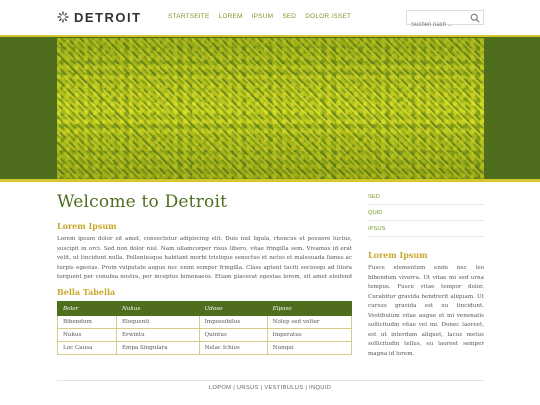 The height and width of the screenshot is (405, 540). Describe the element at coordinates (270, 380) in the screenshot. I see `footer-divider` at that location.